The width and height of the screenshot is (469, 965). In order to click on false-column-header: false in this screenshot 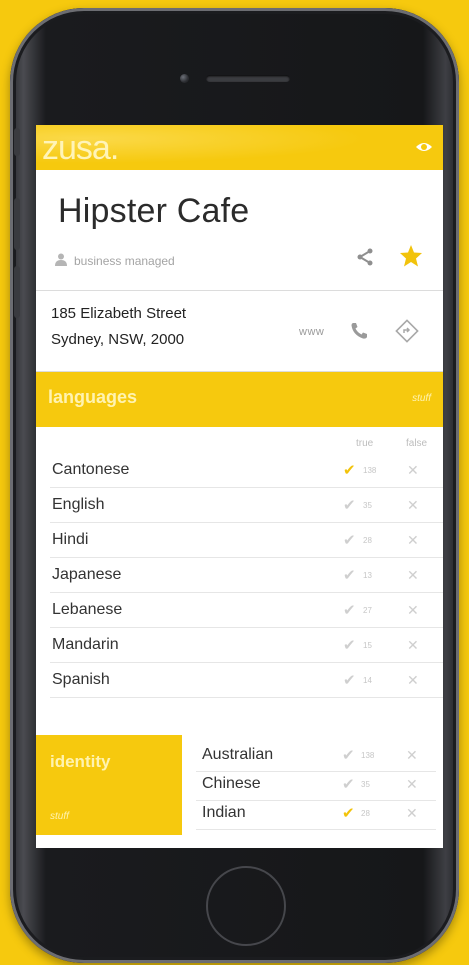, I will do `click(417, 443)`.